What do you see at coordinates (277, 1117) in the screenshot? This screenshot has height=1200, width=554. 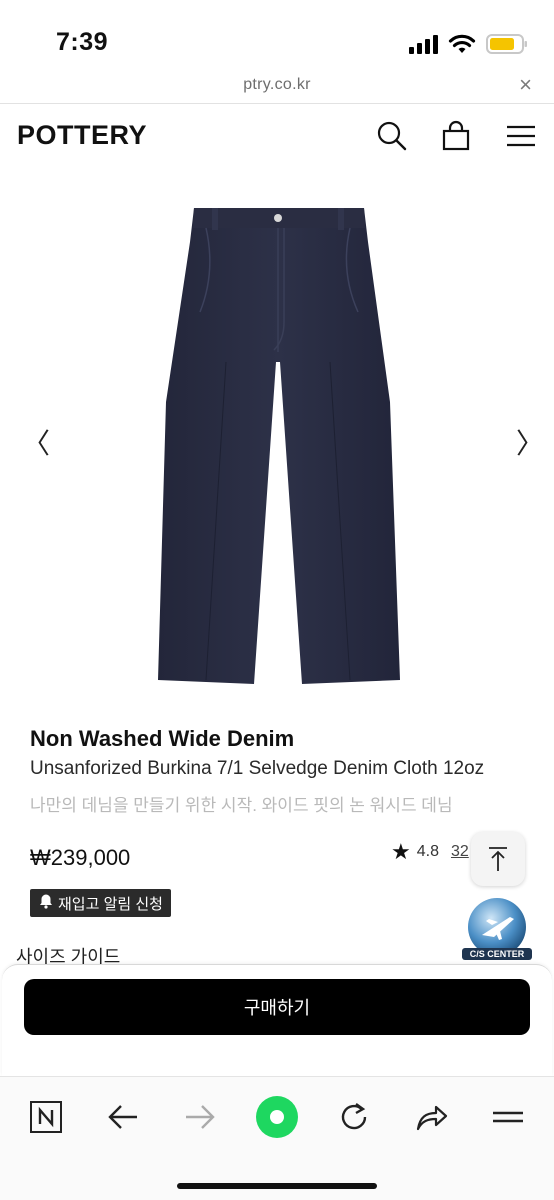 I see `green-home-icon` at bounding box center [277, 1117].